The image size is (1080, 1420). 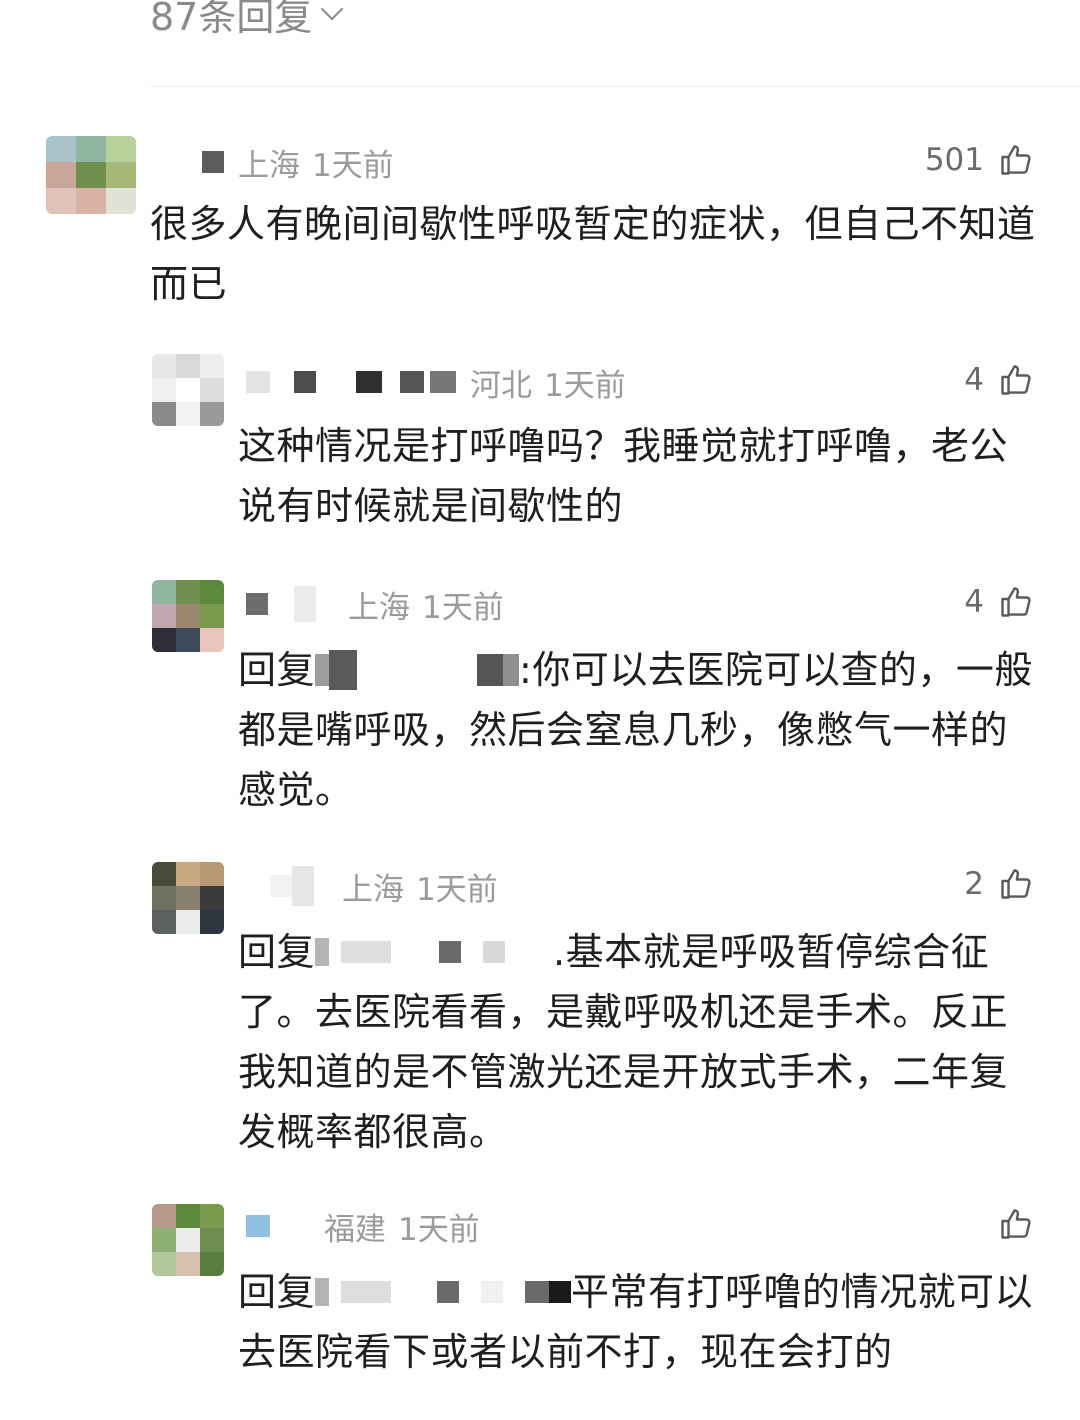 I want to click on divider, so click(x=615, y=86).